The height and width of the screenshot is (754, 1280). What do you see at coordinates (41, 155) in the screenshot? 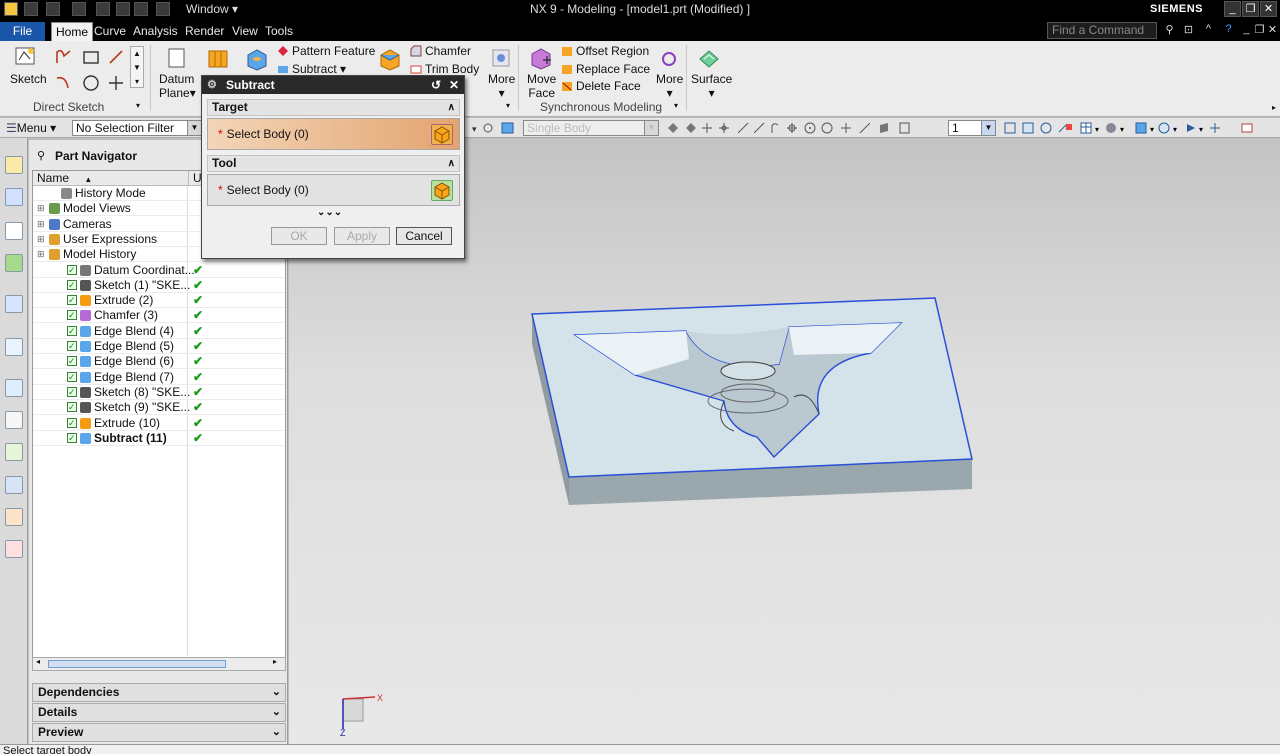
I see `pin-icon: ⚲` at bounding box center [41, 155].